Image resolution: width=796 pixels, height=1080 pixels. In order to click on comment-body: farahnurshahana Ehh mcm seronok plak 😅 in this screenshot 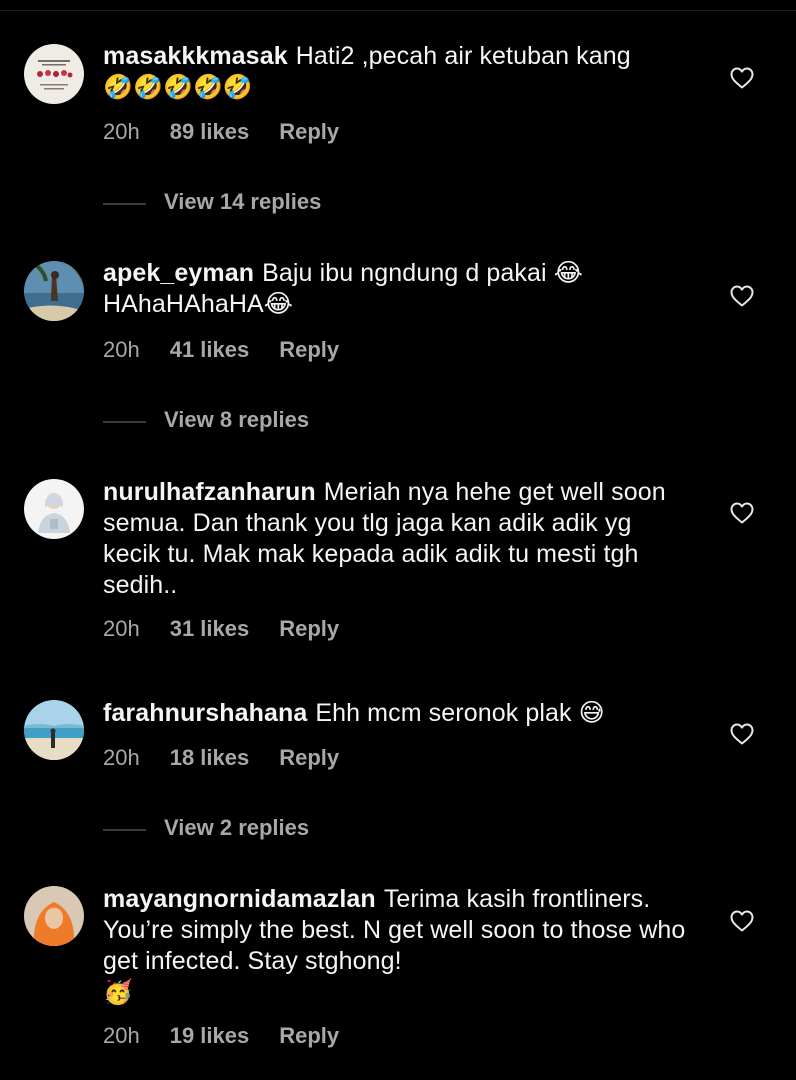, I will do `click(398, 713)`.